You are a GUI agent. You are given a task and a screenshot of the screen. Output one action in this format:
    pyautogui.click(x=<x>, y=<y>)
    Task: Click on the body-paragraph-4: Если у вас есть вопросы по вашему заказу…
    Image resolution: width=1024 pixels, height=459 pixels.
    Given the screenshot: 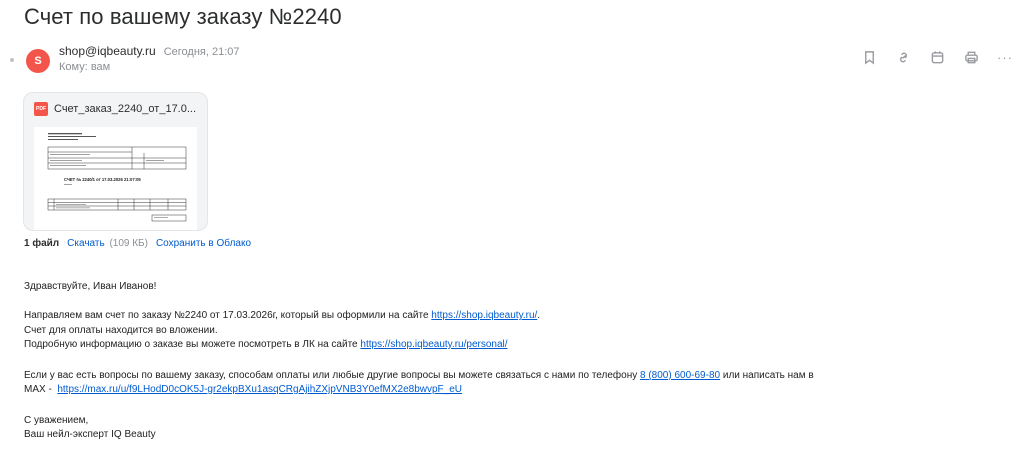 What is the action you would take?
    pyautogui.click(x=419, y=376)
    